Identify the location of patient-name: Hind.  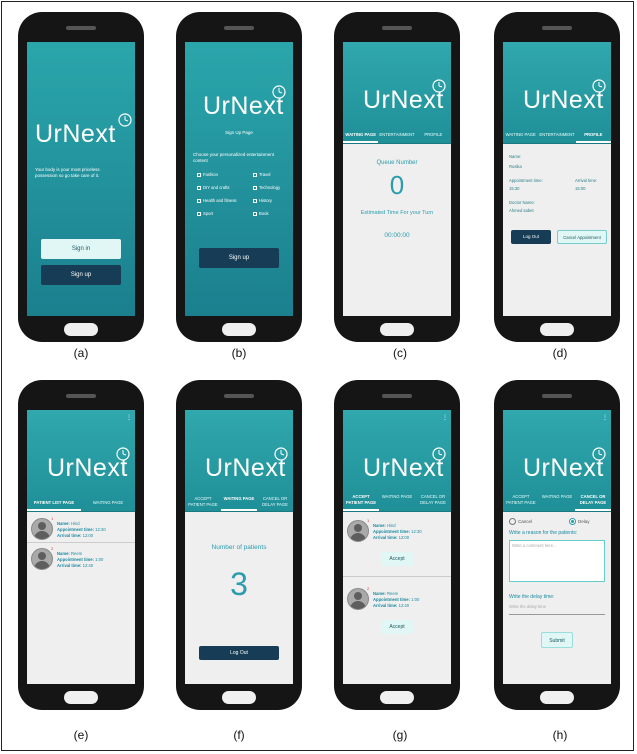
(391, 525).